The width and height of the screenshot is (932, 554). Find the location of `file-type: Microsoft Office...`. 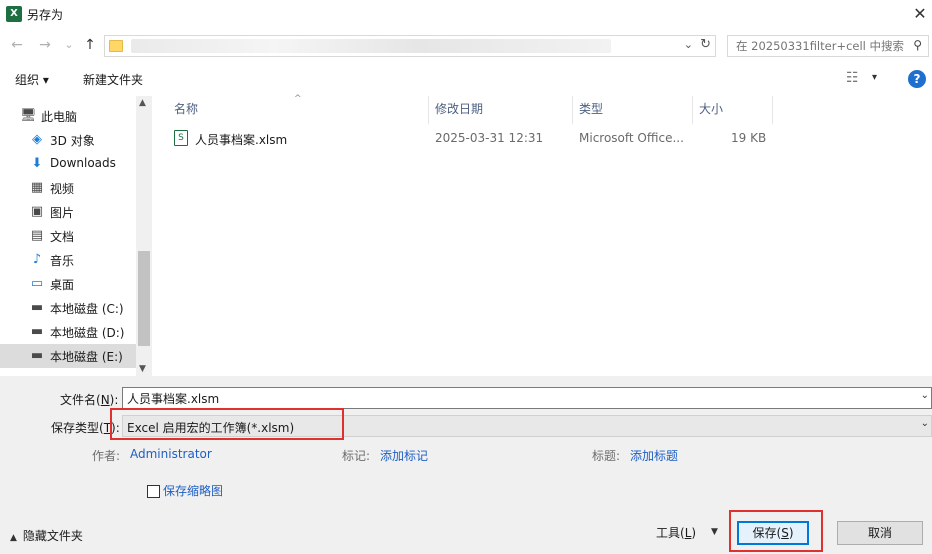

file-type: Microsoft Office... is located at coordinates (631, 138).